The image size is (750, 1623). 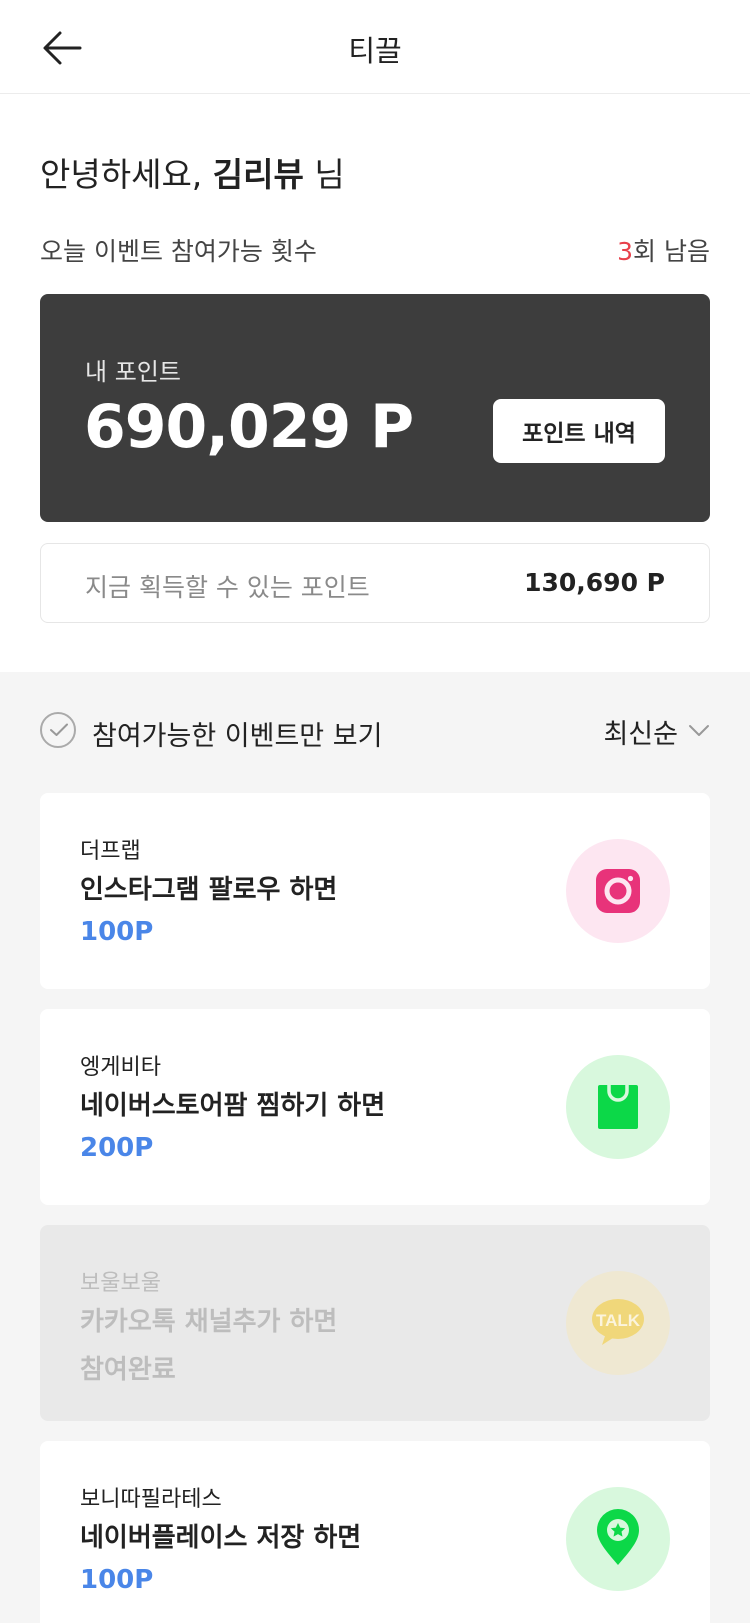 What do you see at coordinates (120, 1283) in the screenshot?
I see `event-brand: 보울보울` at bounding box center [120, 1283].